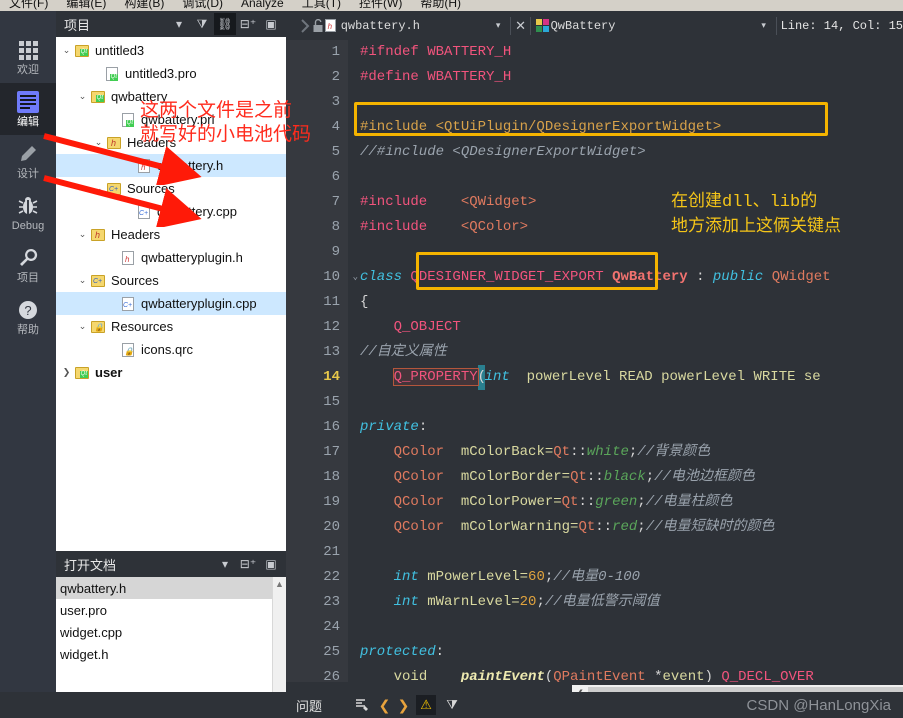 The image size is (903, 718). What do you see at coordinates (402, 652) in the screenshot?
I see `code-line: protected:` at bounding box center [402, 652].